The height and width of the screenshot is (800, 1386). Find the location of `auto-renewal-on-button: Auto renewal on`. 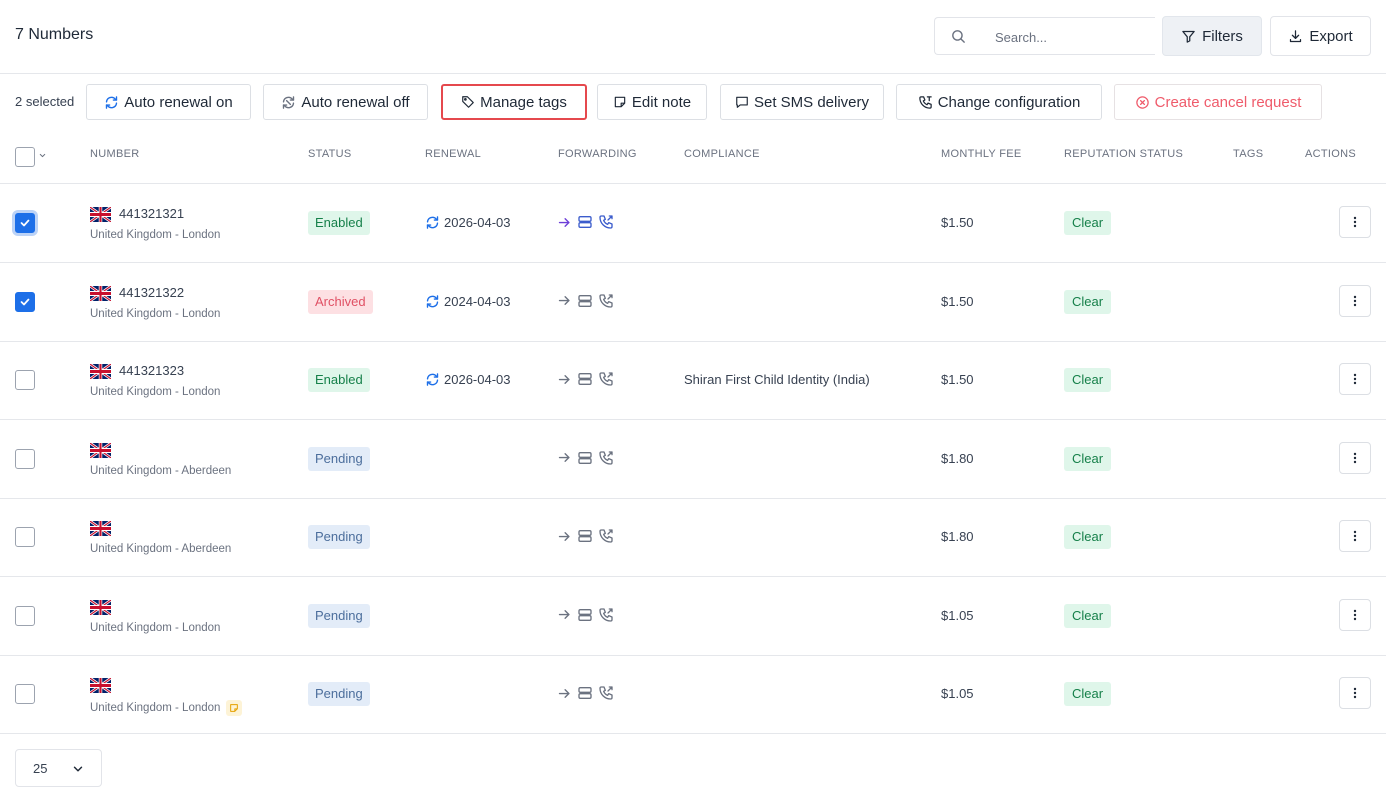

auto-renewal-on-button: Auto renewal on is located at coordinates (168, 102).